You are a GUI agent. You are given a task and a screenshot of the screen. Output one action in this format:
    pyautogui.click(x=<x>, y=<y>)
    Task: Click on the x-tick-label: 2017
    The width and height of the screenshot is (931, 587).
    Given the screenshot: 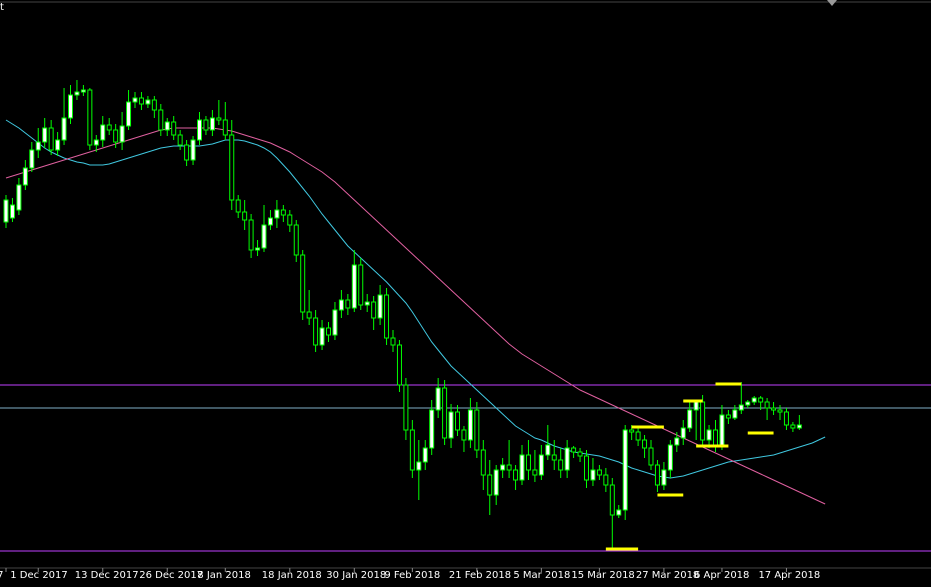 What is the action you would take?
    pyautogui.click(x=1, y=575)
    